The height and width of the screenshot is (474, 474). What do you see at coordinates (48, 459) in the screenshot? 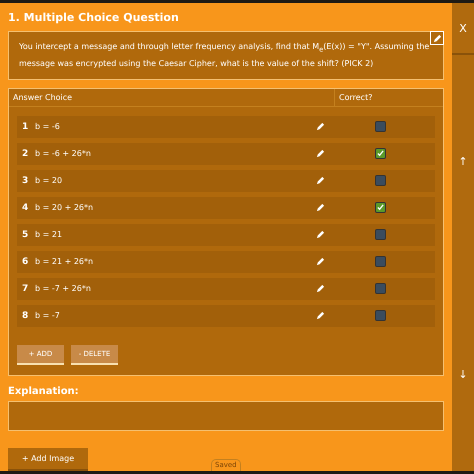
I see `add-image-button: + Add Image` at bounding box center [48, 459].